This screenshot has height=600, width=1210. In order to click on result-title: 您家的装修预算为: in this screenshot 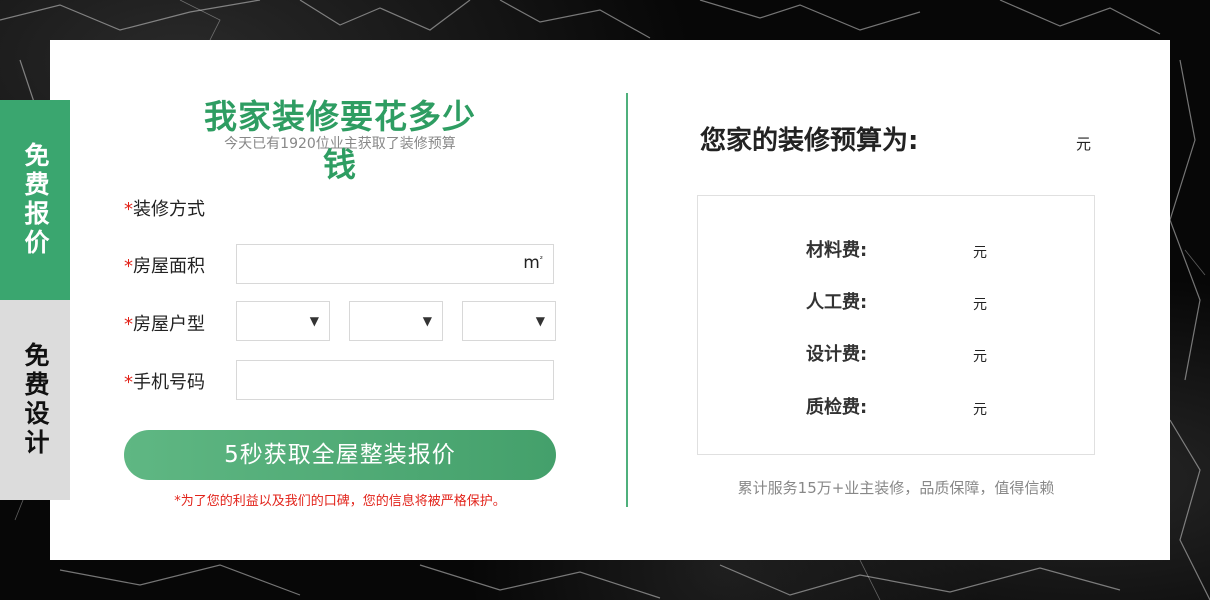, I will do `click(809, 141)`.